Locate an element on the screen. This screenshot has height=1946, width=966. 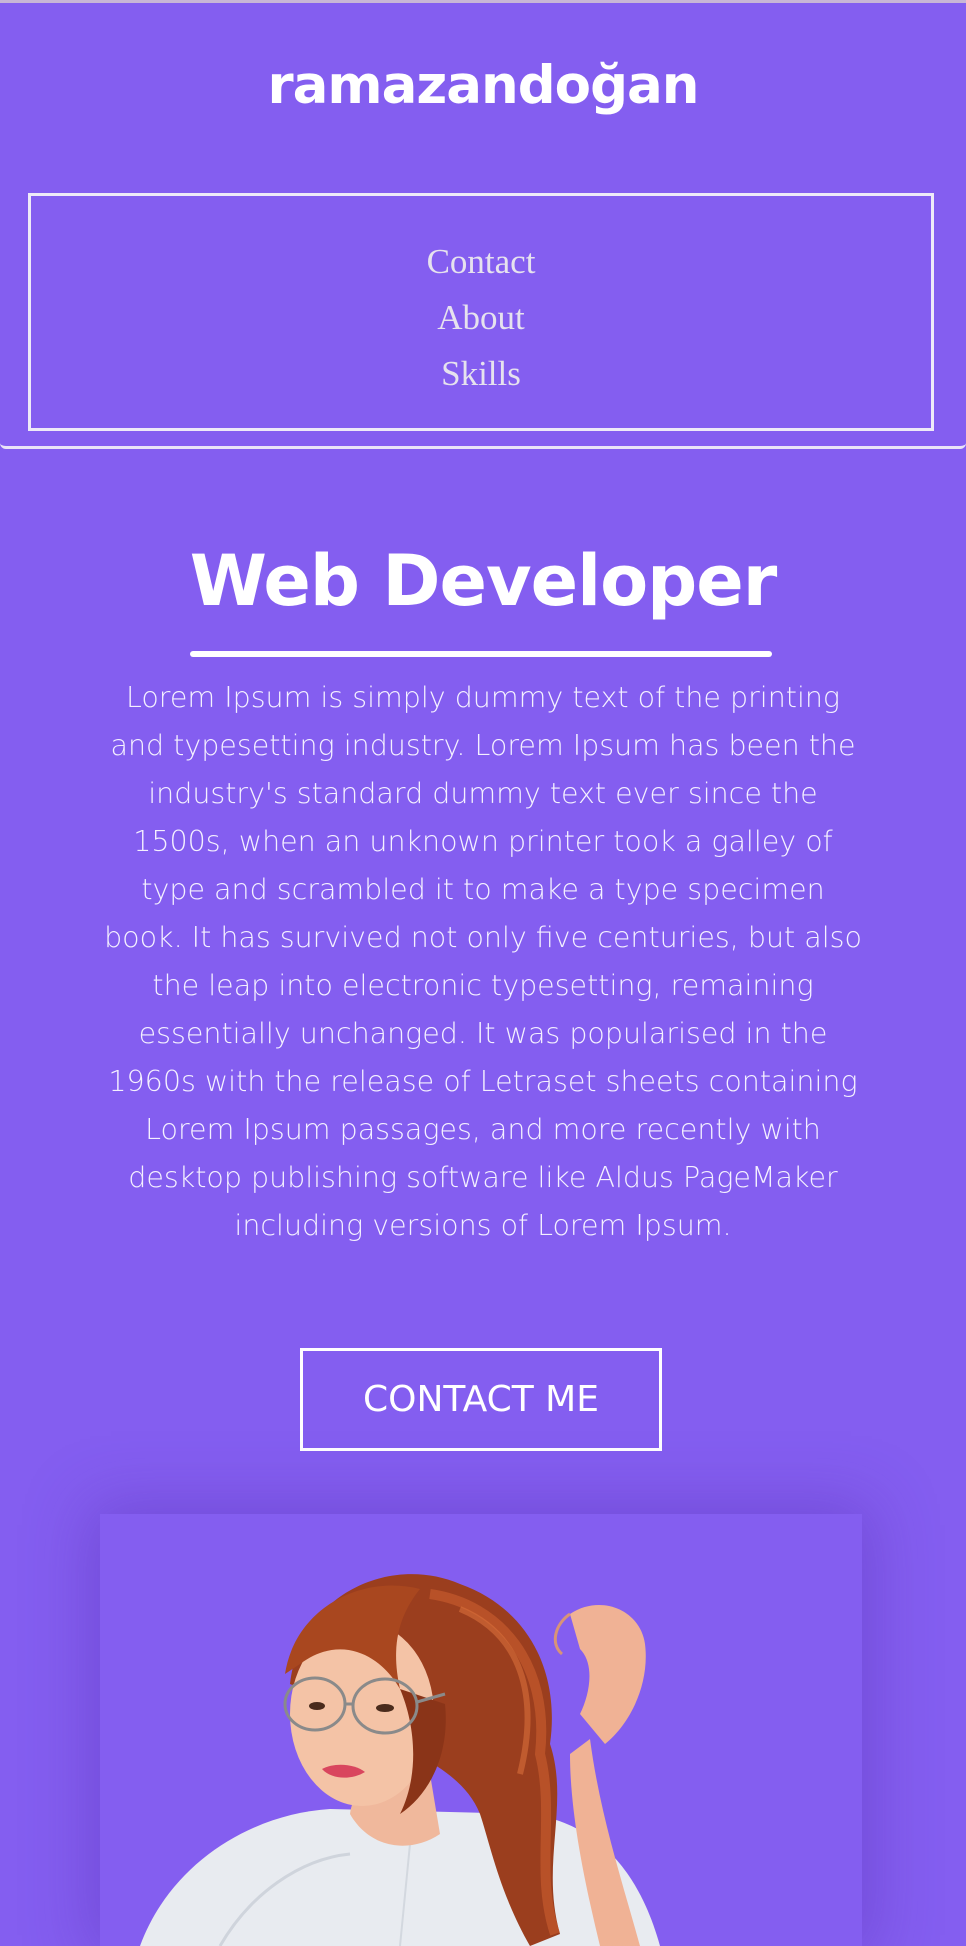
nav-list: Contact About Skills is located at coordinates (481, 318).